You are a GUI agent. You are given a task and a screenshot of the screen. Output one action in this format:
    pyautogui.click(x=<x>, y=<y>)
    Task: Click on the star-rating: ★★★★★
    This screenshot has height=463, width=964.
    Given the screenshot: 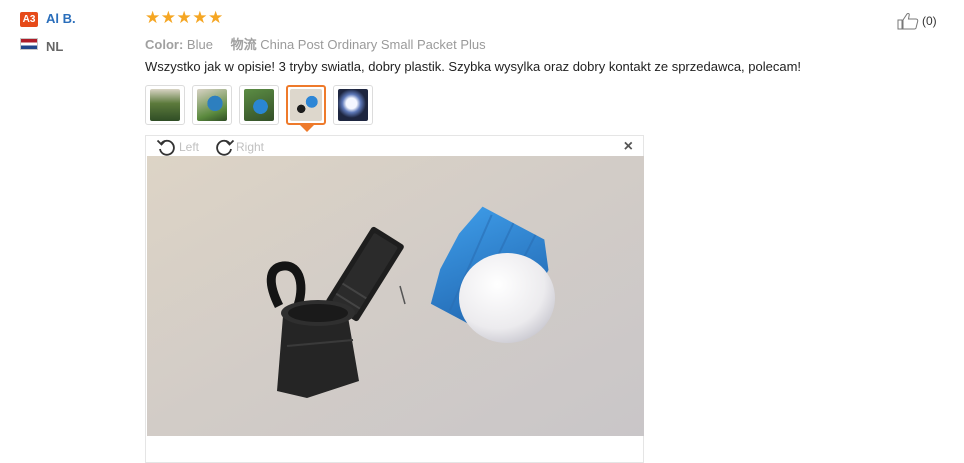 What is the action you would take?
    pyautogui.click(x=184, y=17)
    